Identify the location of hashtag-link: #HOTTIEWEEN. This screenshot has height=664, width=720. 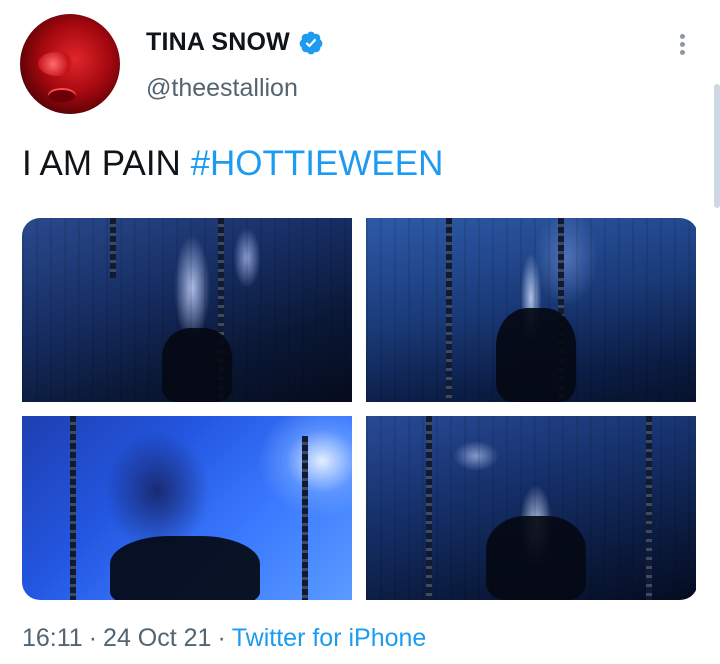
(317, 163).